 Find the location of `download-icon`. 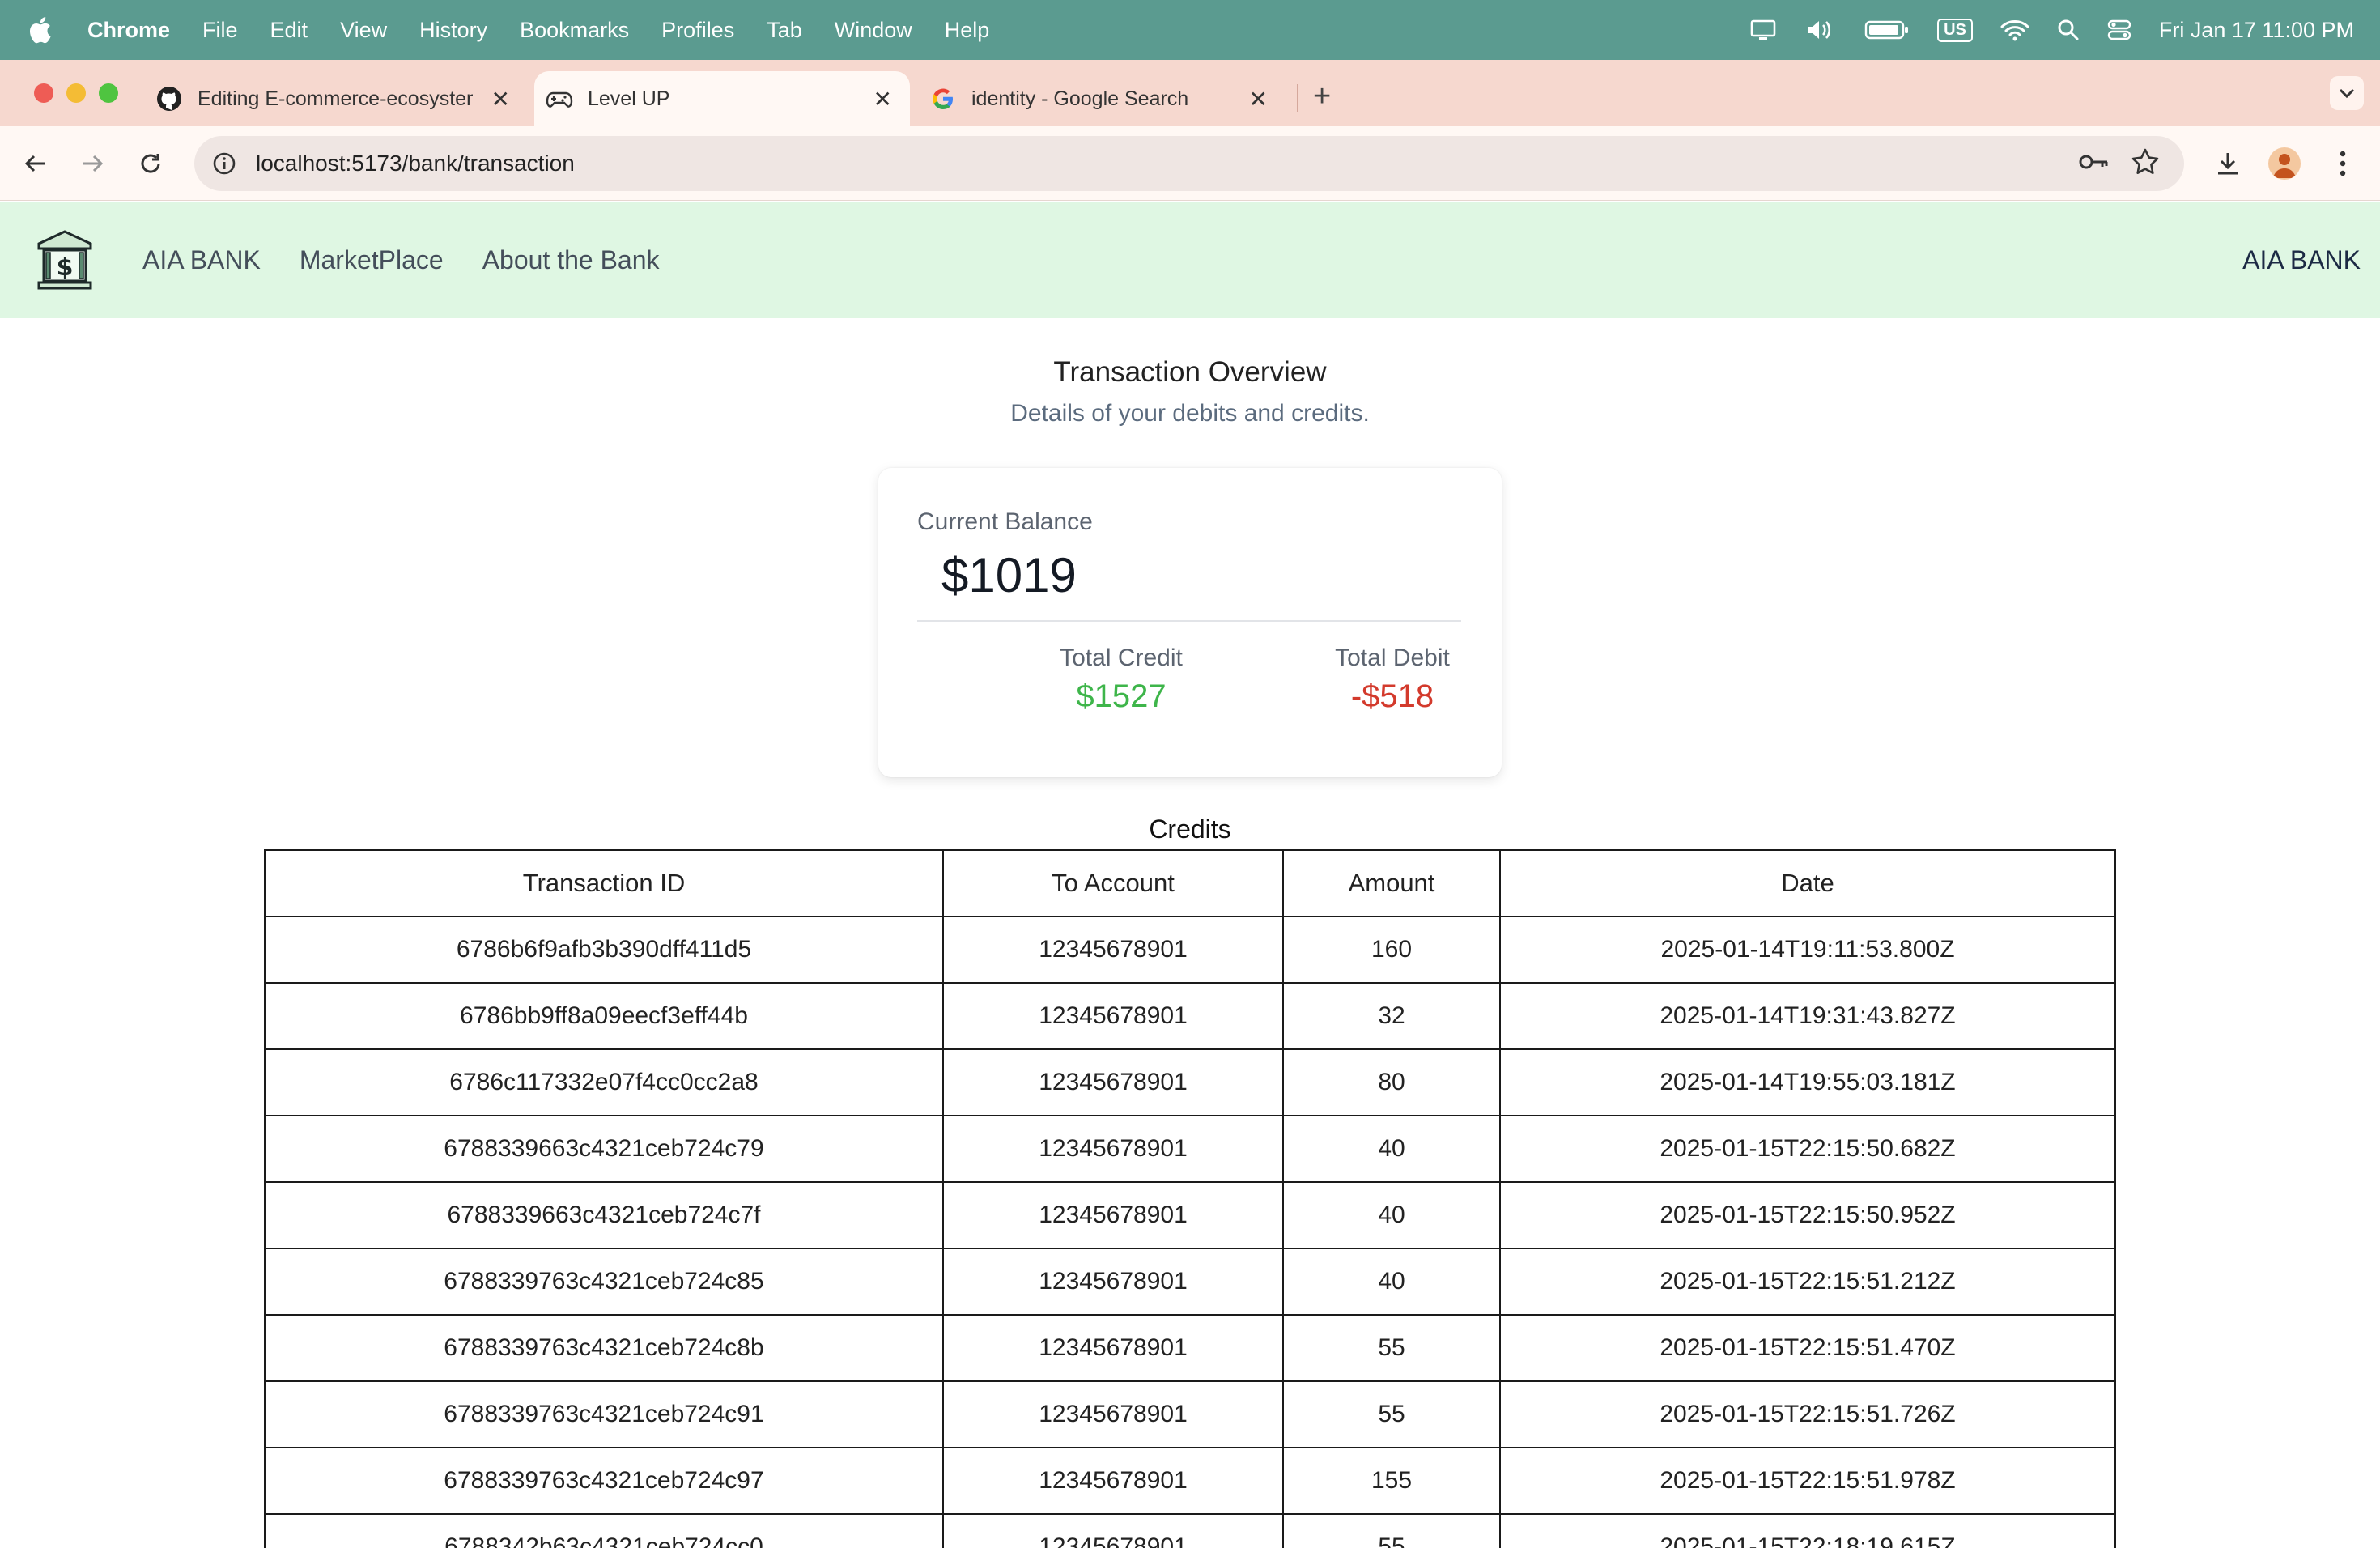

download-icon is located at coordinates (2227, 164).